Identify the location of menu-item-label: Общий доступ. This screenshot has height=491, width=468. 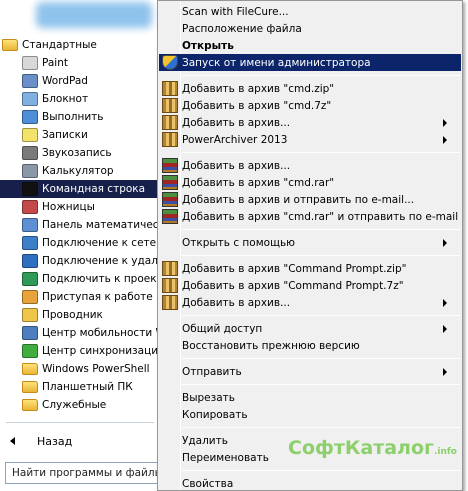
(222, 328).